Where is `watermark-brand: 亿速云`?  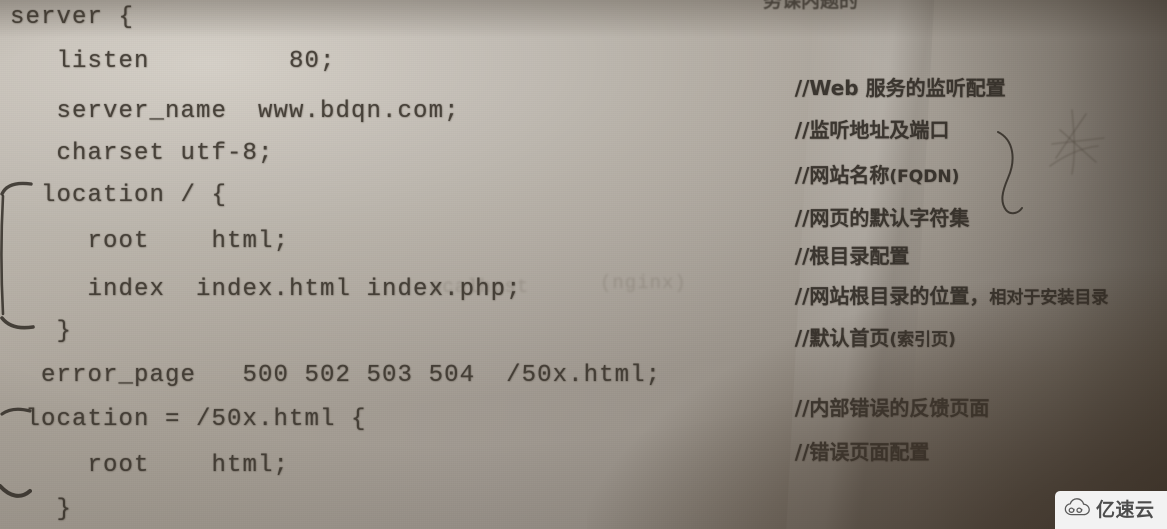 watermark-brand: 亿速云 is located at coordinates (1125, 509).